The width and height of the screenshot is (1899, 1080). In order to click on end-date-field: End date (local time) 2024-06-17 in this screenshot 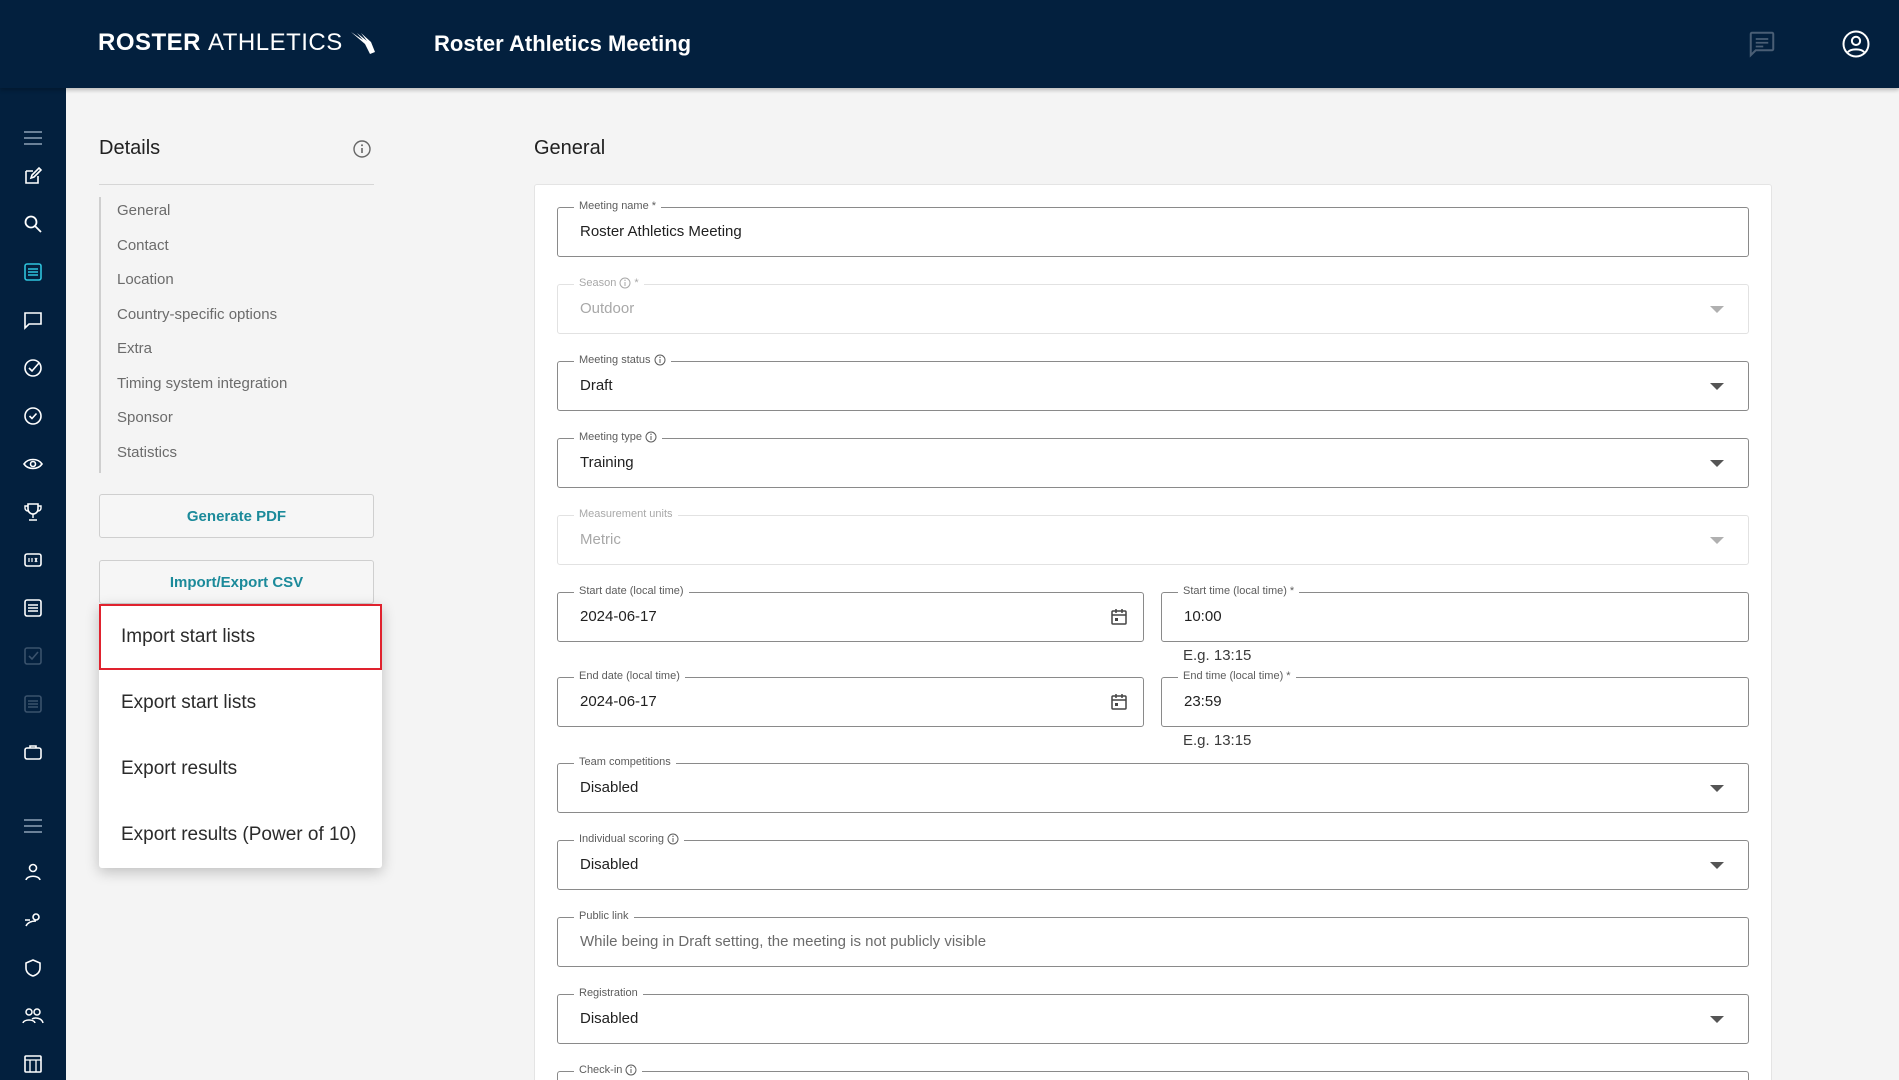, I will do `click(850, 698)`.